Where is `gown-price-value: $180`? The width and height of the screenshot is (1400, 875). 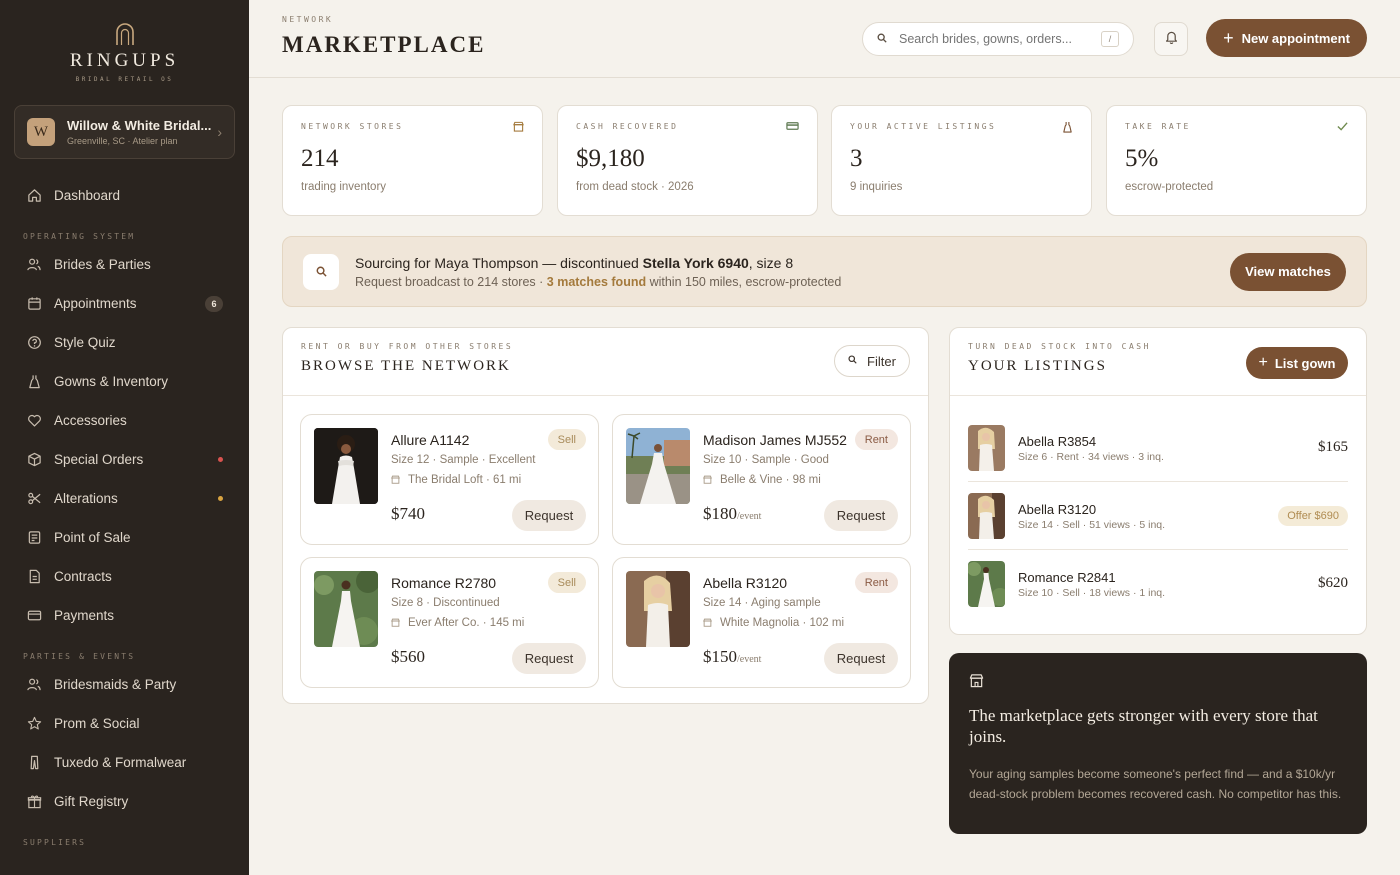 gown-price-value: $180 is located at coordinates (720, 513).